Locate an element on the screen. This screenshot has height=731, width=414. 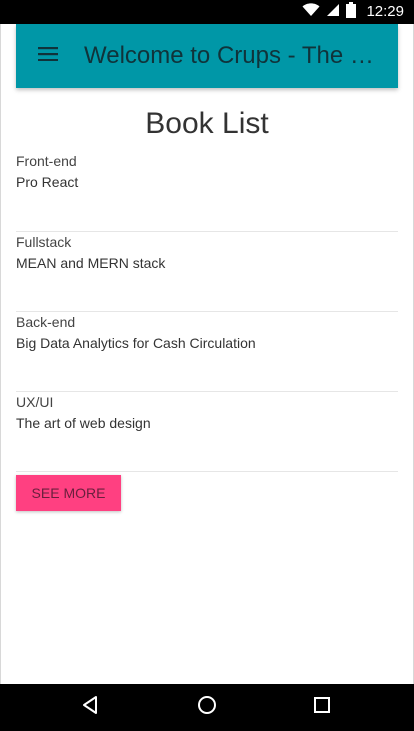
recents-button is located at coordinates (322, 707).